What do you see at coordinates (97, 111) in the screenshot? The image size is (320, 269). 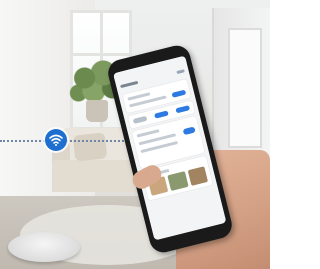 I see `plant-pot` at bounding box center [97, 111].